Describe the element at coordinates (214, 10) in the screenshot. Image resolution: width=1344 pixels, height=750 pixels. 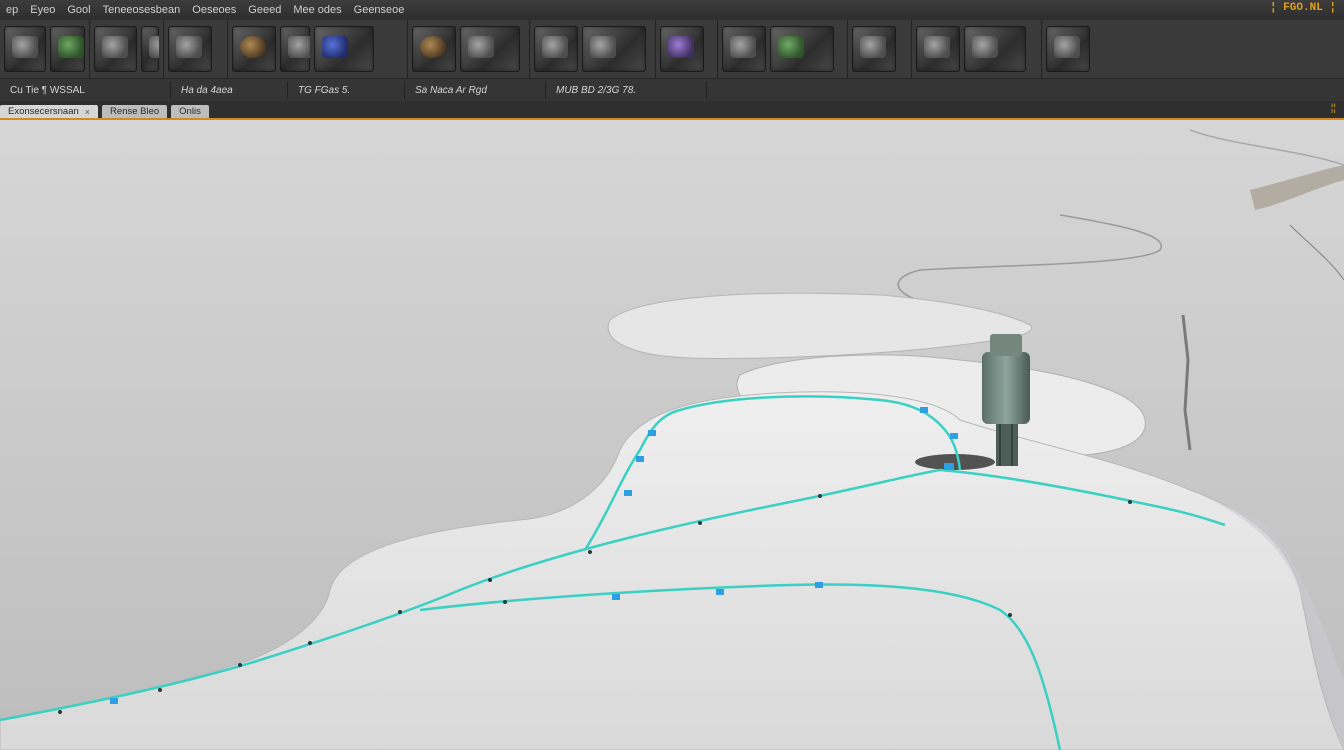
I see `menu-item-oeseoes: Oeseoes` at that location.